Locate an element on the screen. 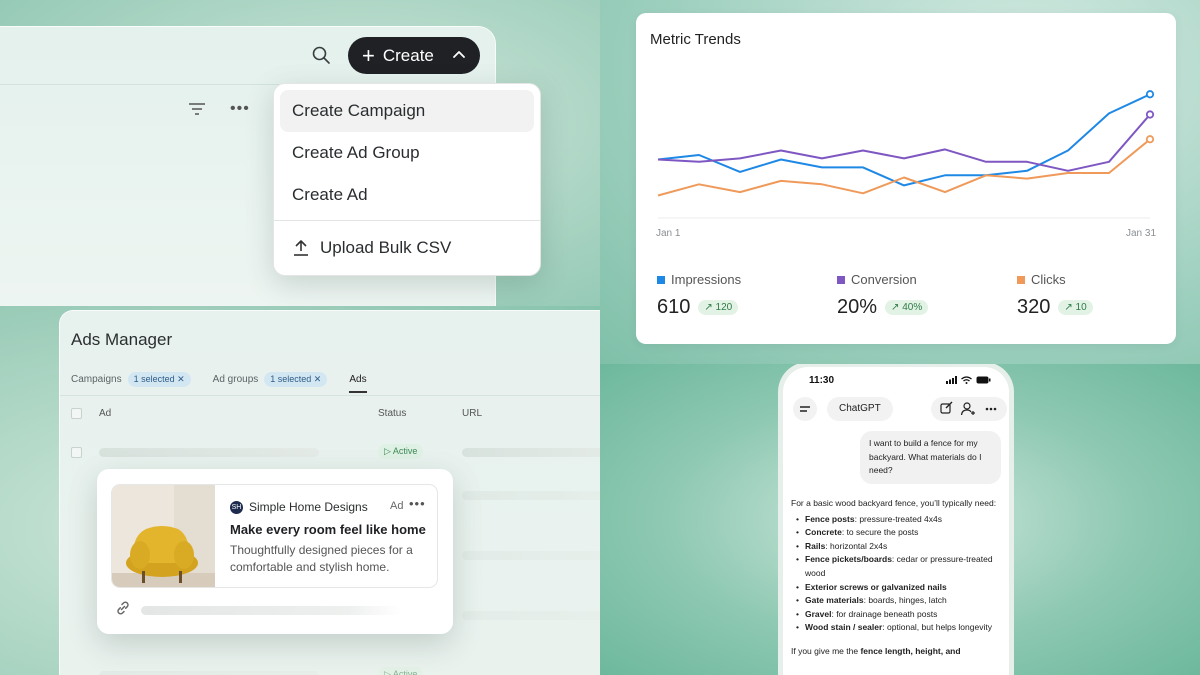 The height and width of the screenshot is (675, 1200). table-header: Ad Status URL is located at coordinates (330, 410).